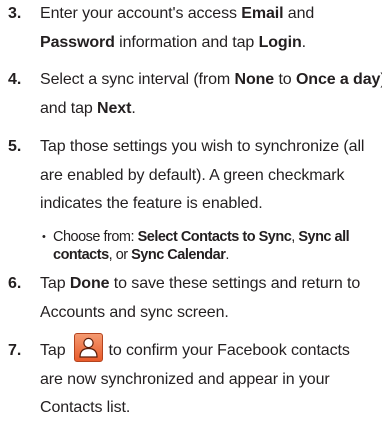 This screenshot has width=382, height=432. I want to click on text-run-bold: contacts, so click(81, 255).